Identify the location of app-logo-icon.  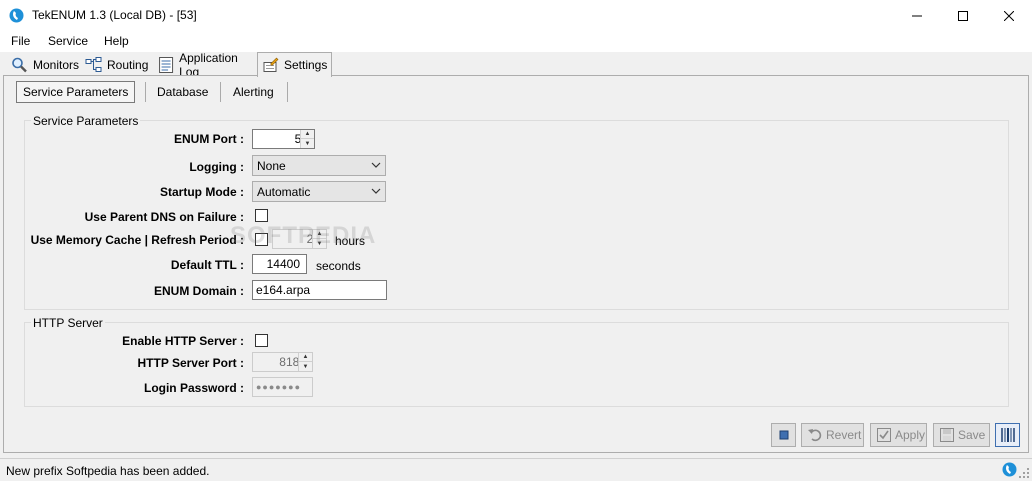
(16, 15).